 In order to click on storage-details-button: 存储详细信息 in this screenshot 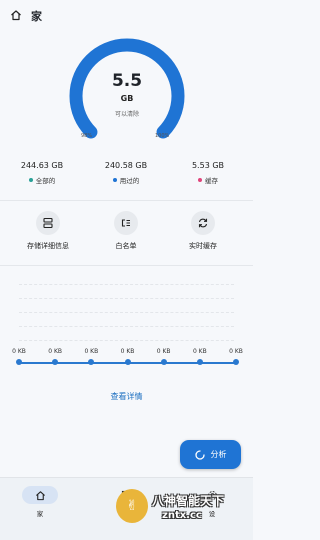, I will do `click(48, 231)`.